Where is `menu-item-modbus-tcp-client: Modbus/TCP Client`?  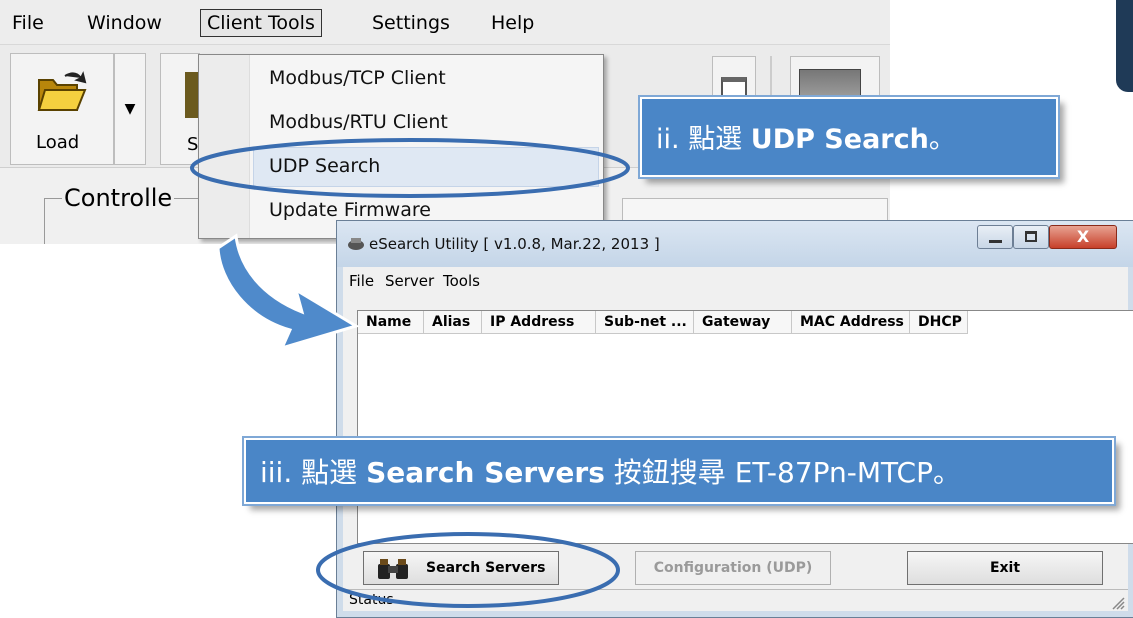 menu-item-modbus-tcp-client: Modbus/TCP Client is located at coordinates (357, 78).